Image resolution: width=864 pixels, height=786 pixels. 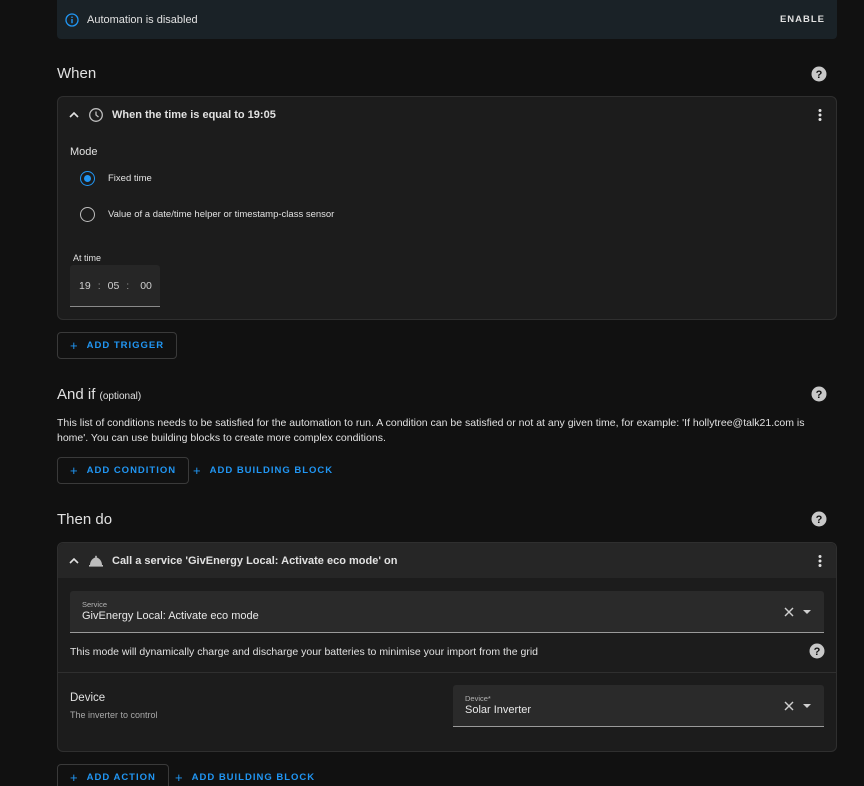 What do you see at coordinates (125, 345) in the screenshot?
I see `add-trigger-label: ADD TRIGGER` at bounding box center [125, 345].